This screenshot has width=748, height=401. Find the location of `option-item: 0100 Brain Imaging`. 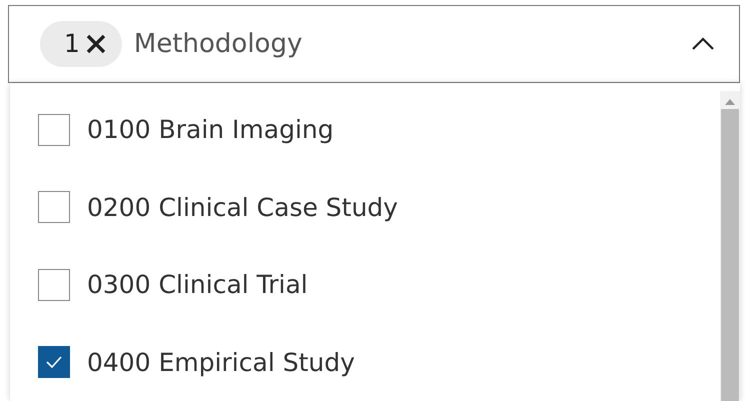

option-item: 0100 Brain Imaging is located at coordinates (218, 129).